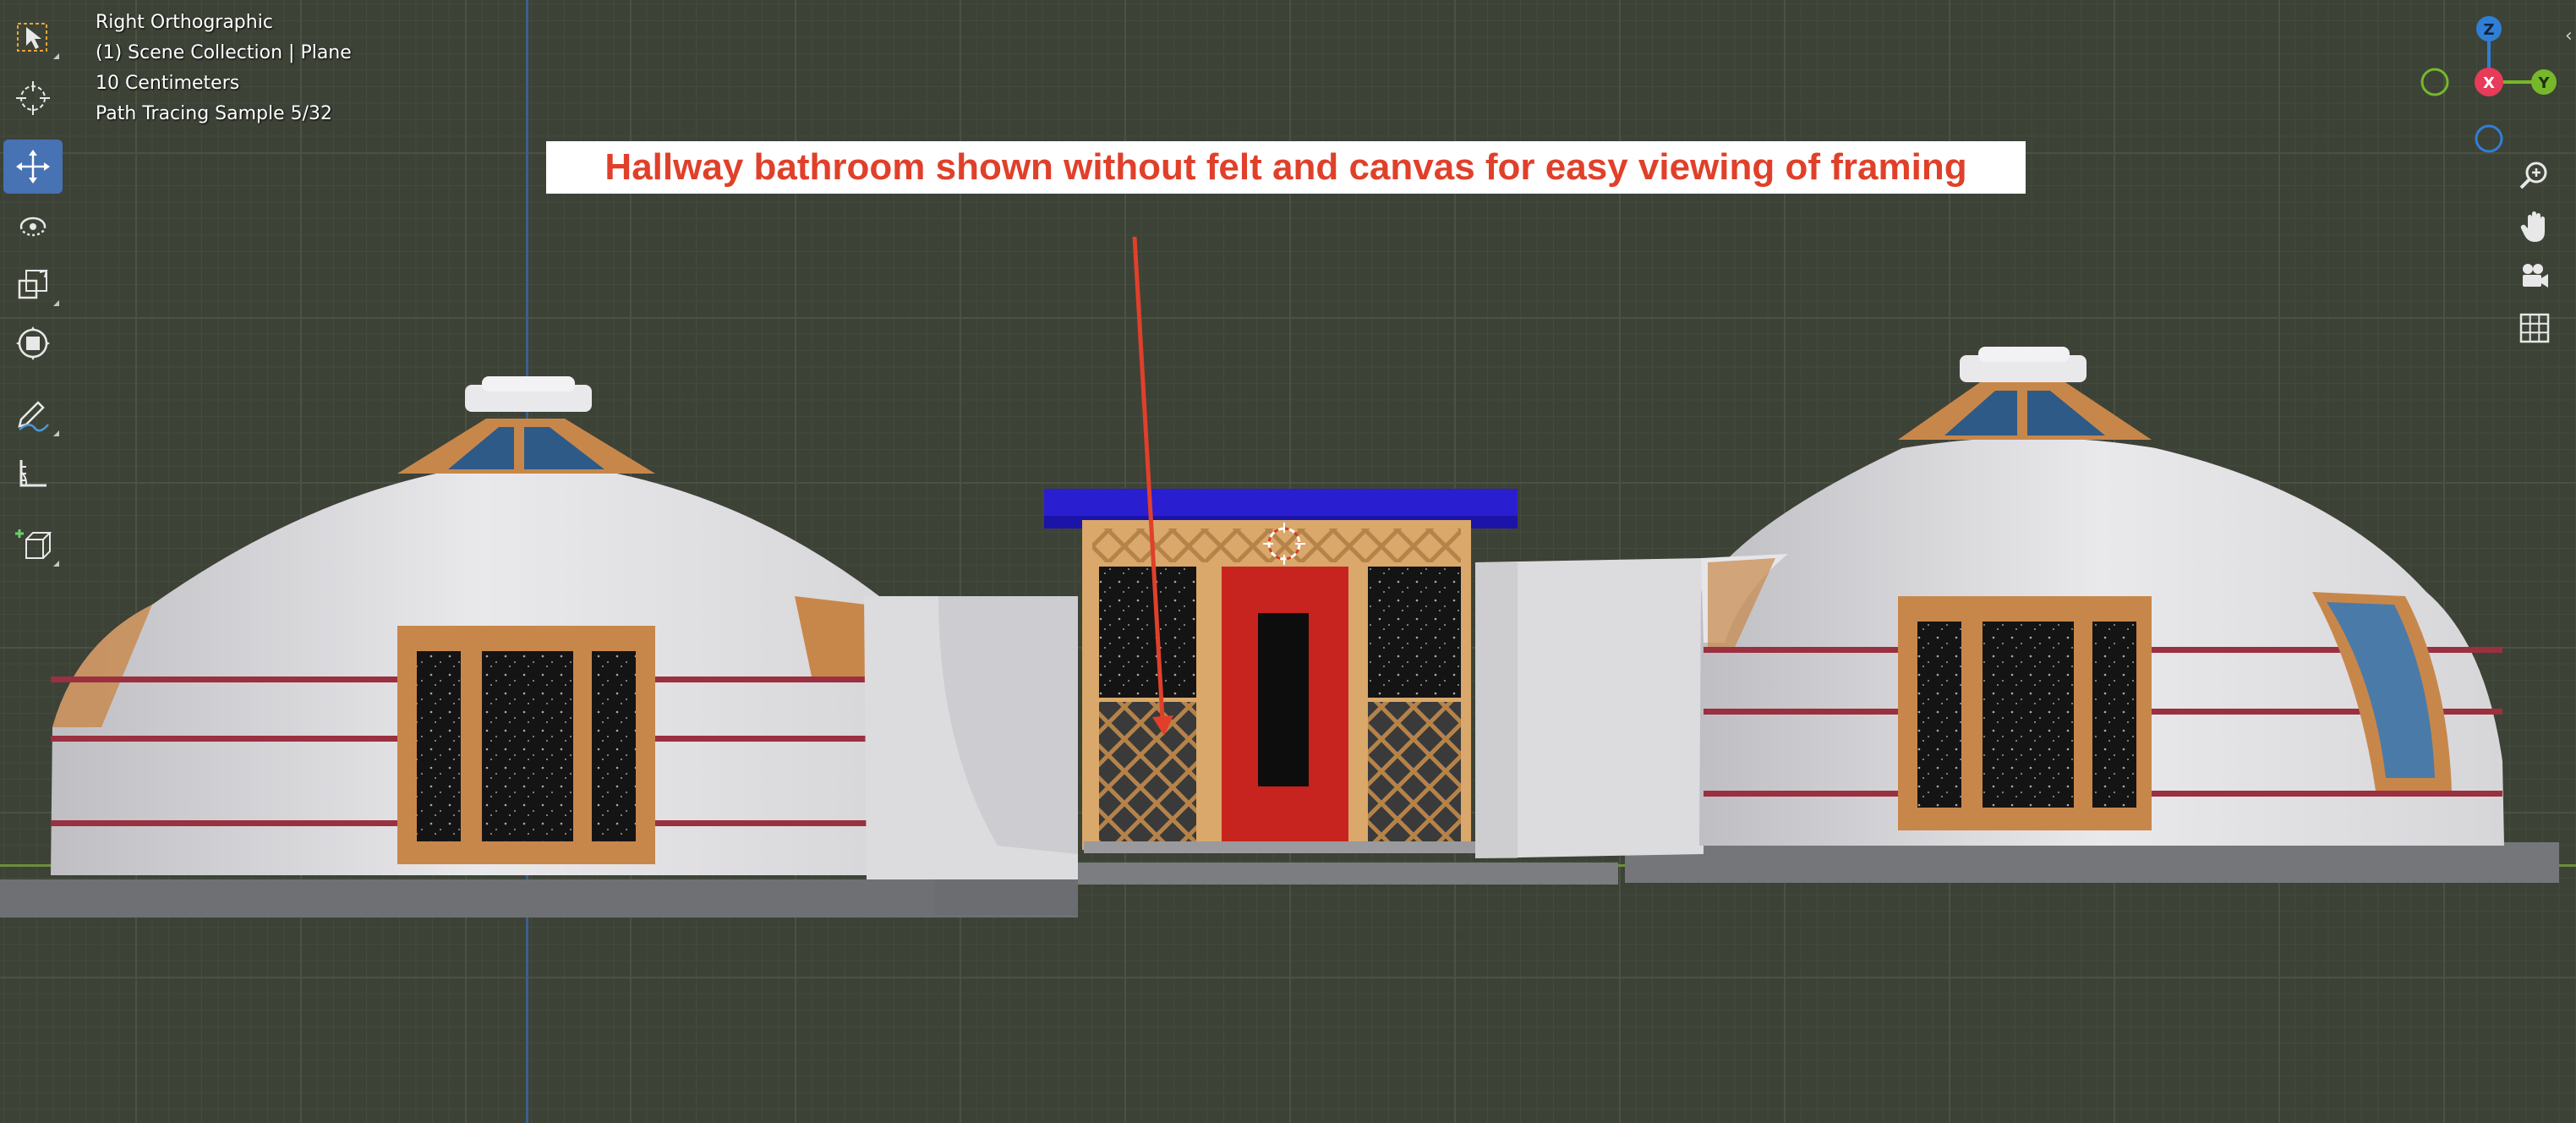 The height and width of the screenshot is (1123, 2576). I want to click on add-cube-icon, so click(34, 544).